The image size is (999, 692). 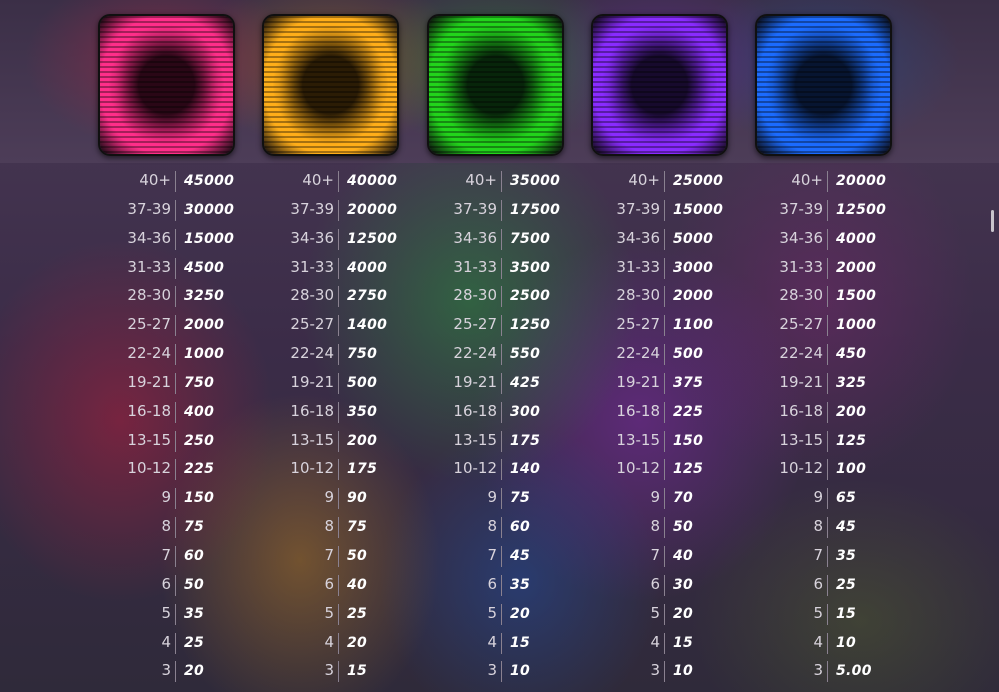 What do you see at coordinates (199, 498) in the screenshot?
I see `payout-value: 150` at bounding box center [199, 498].